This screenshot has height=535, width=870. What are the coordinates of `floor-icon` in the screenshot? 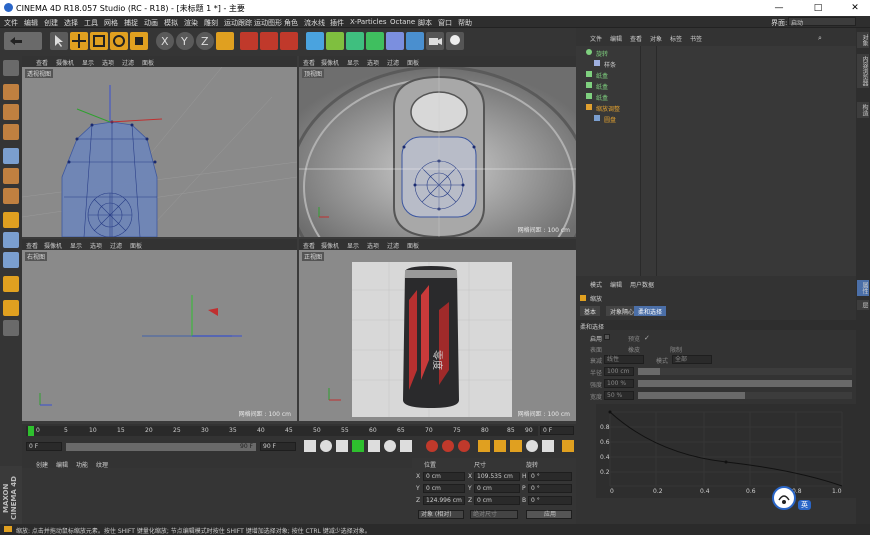 It's located at (415, 41).